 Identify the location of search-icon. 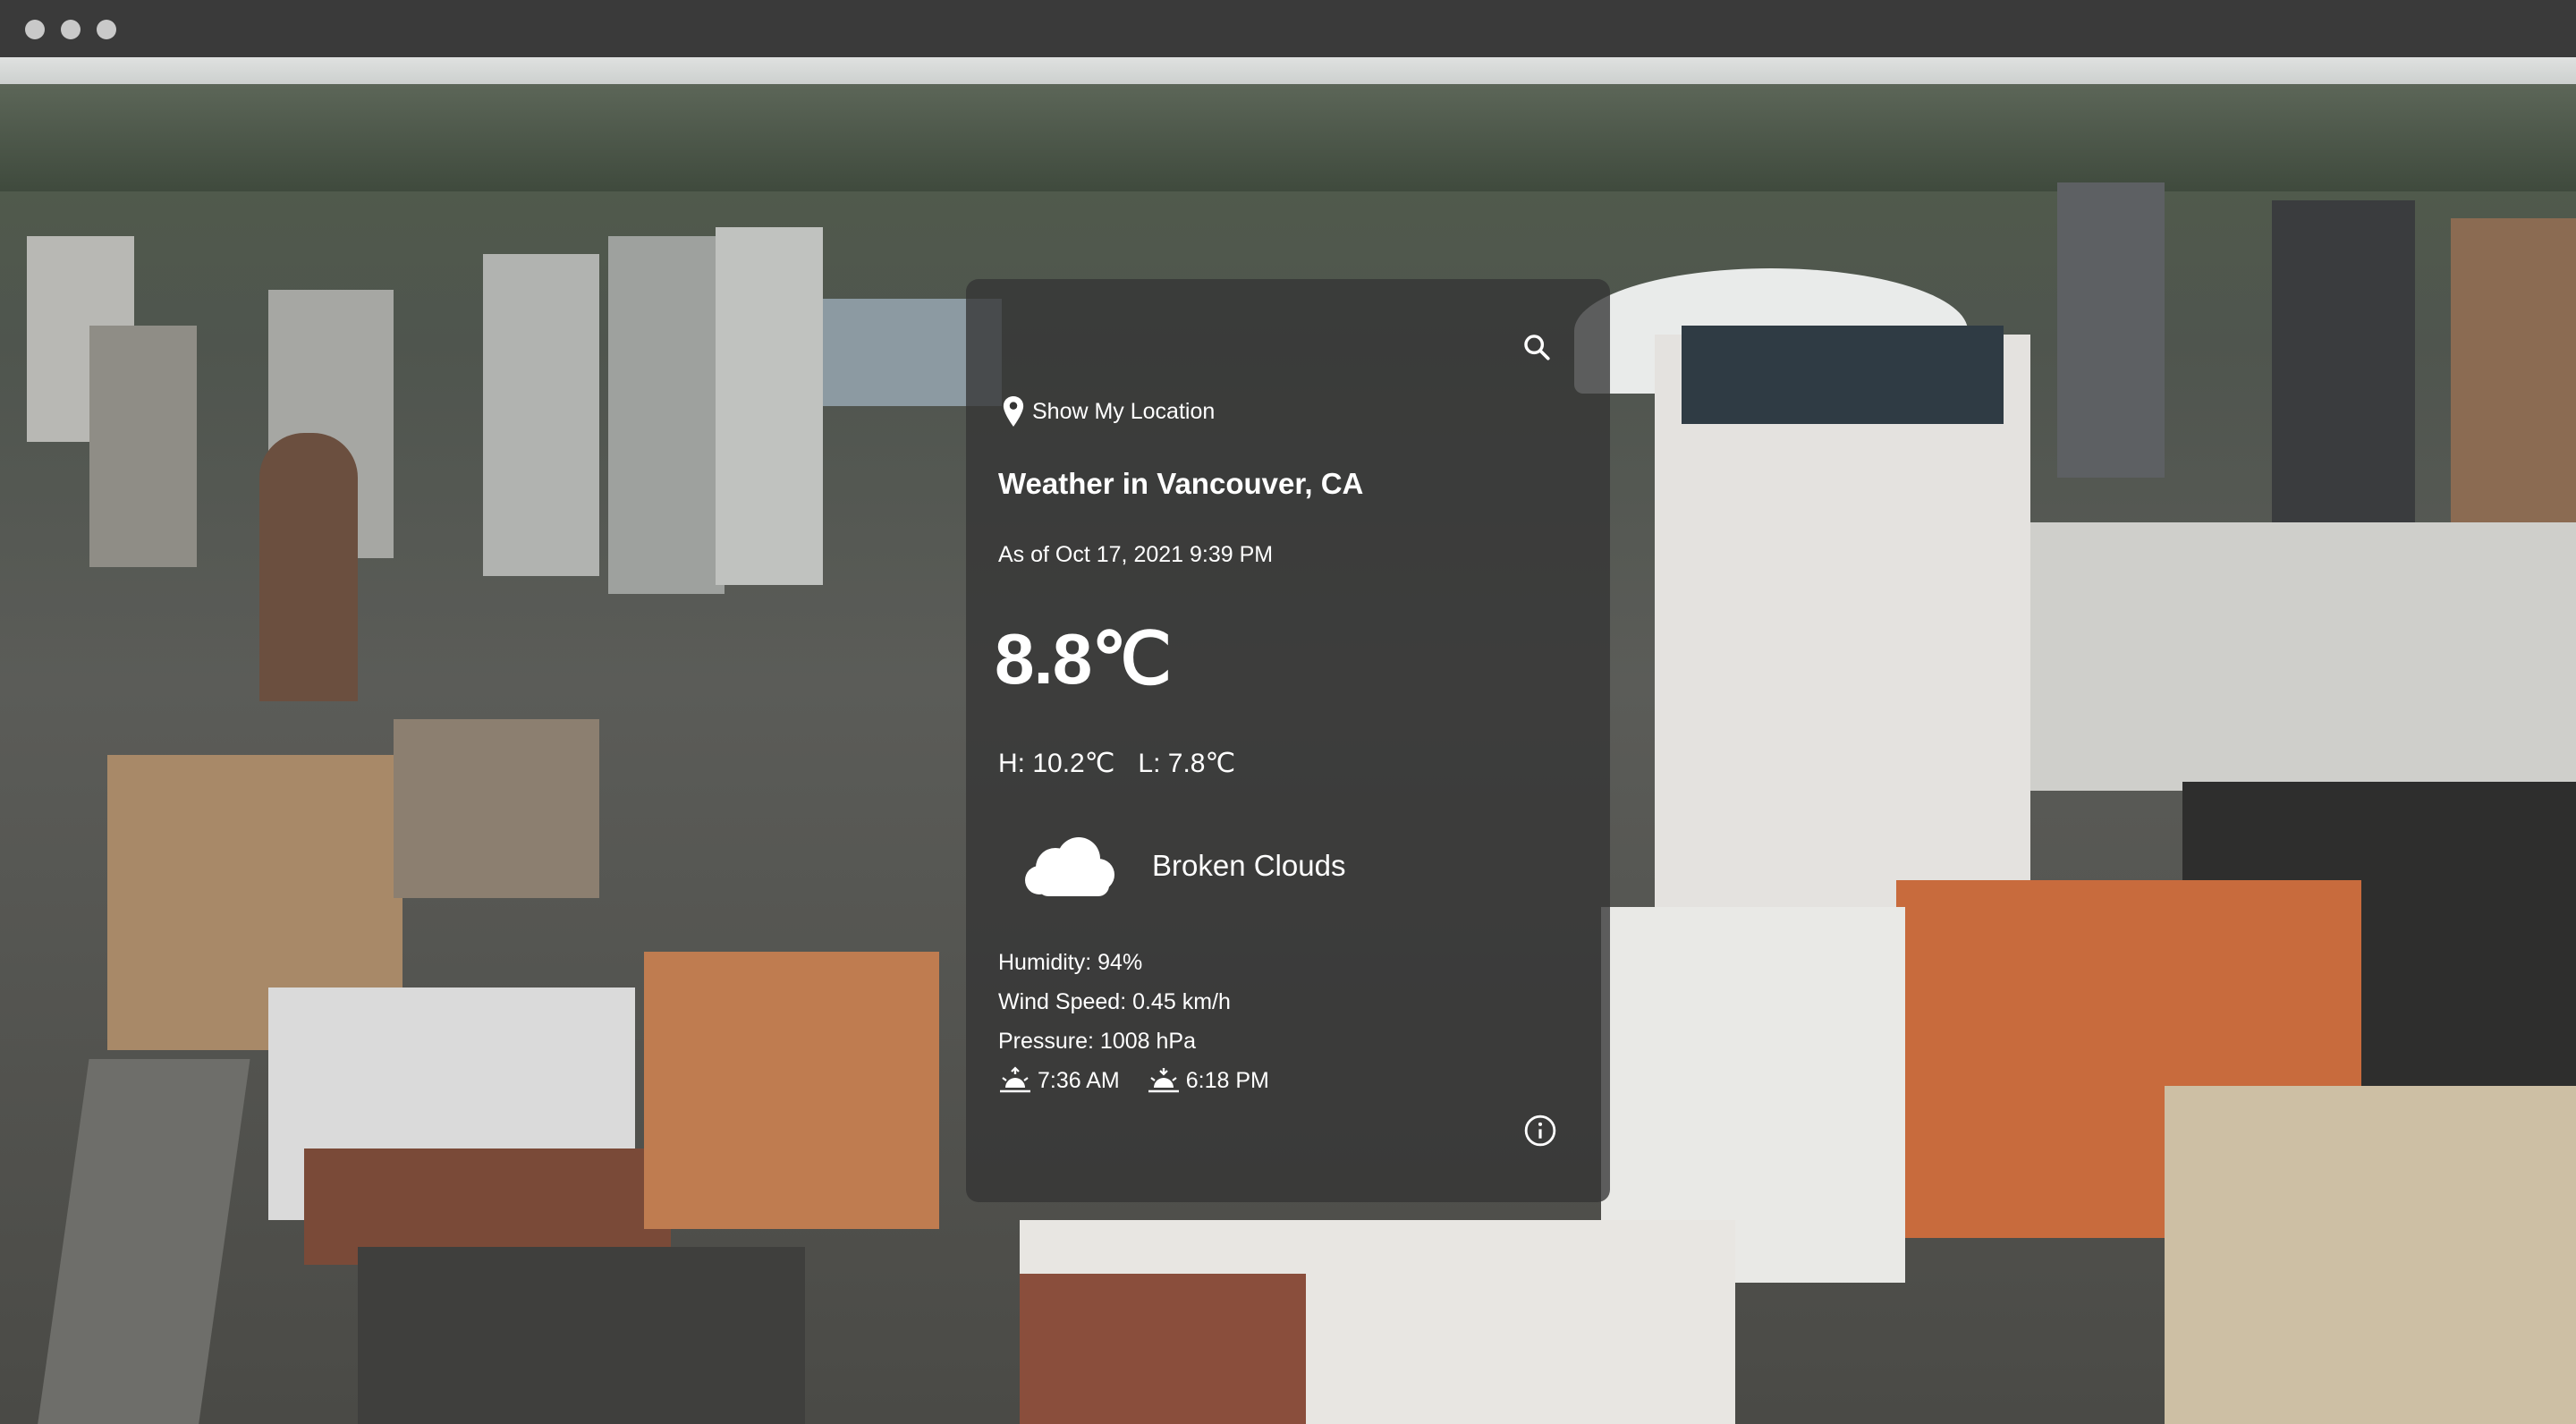
(1537, 347).